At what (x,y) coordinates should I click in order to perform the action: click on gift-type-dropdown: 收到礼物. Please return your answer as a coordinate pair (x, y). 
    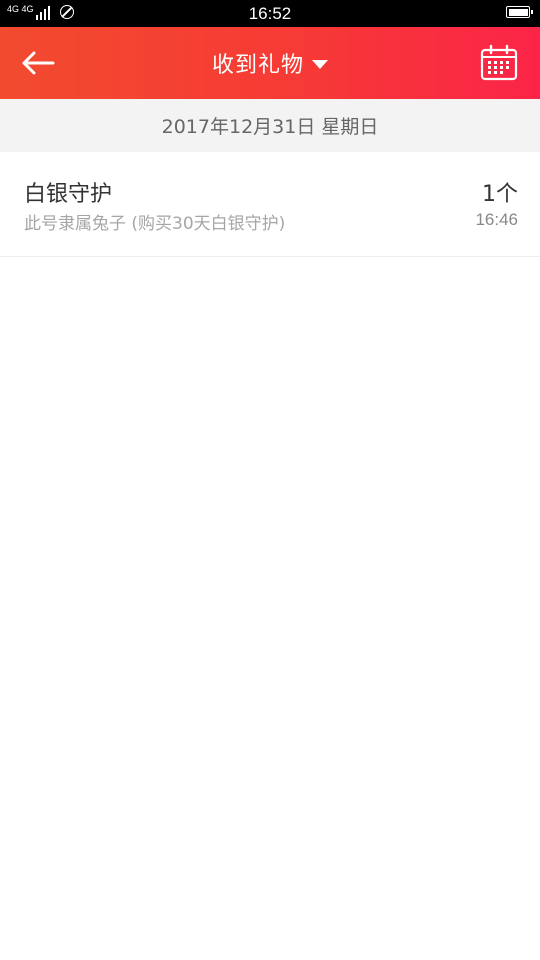
    Looking at the image, I should click on (270, 63).